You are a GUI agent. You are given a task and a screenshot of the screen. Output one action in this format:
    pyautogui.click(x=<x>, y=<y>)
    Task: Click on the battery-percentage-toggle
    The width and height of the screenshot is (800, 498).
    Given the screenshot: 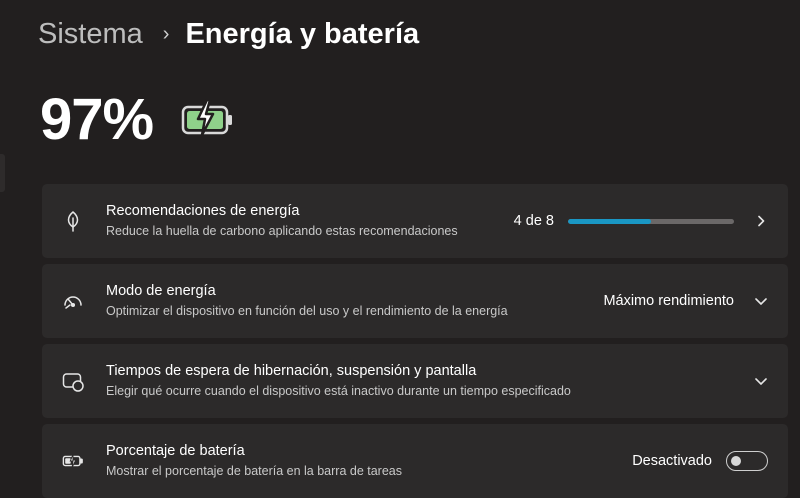 What is the action you would take?
    pyautogui.click(x=747, y=461)
    